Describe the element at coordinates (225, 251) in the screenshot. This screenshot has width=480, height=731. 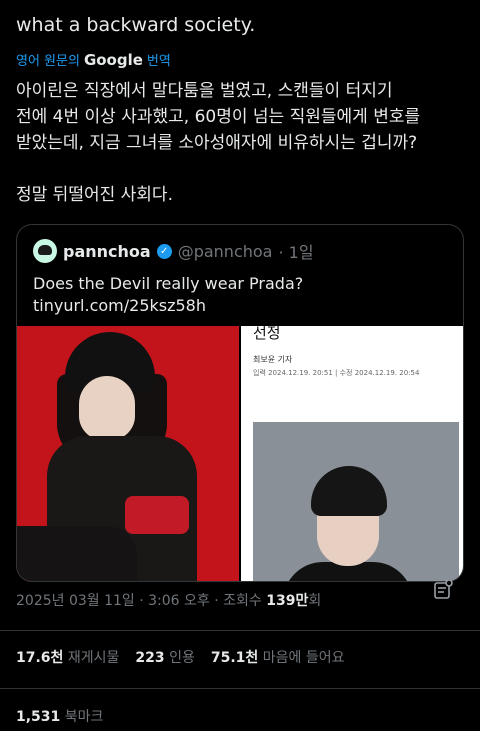
I see `quote-author-handle: @pannchoa` at that location.